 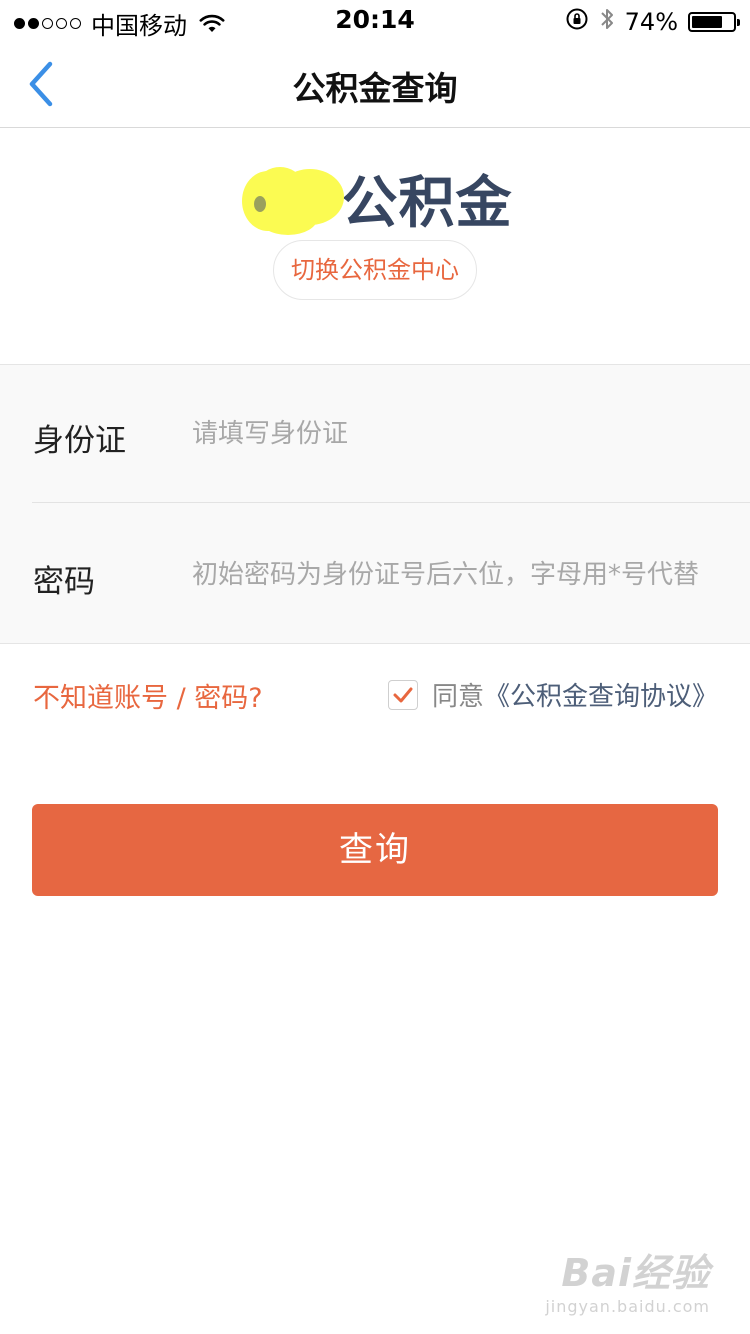 I want to click on password-row: 密码, so click(x=375, y=573).